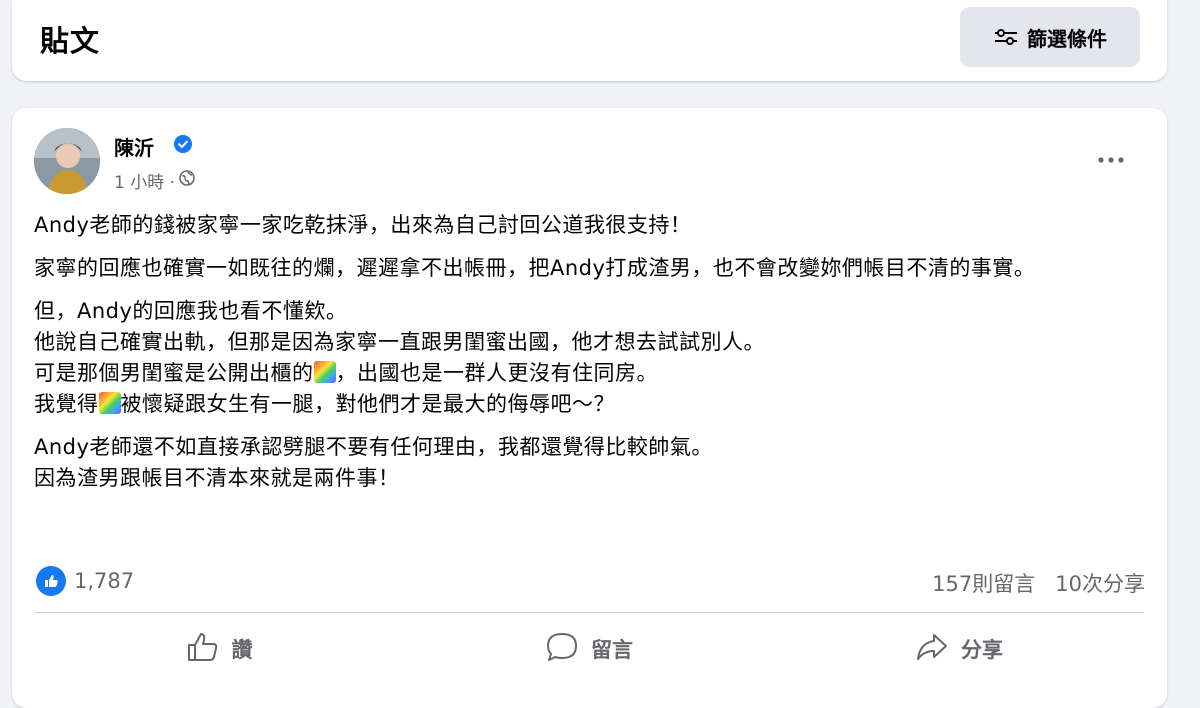  What do you see at coordinates (373, 447) in the screenshot?
I see `post-line: Andy老師還不如直接承認劈腿不要有任何理由，我都還覺得比較帥氣。` at bounding box center [373, 447].